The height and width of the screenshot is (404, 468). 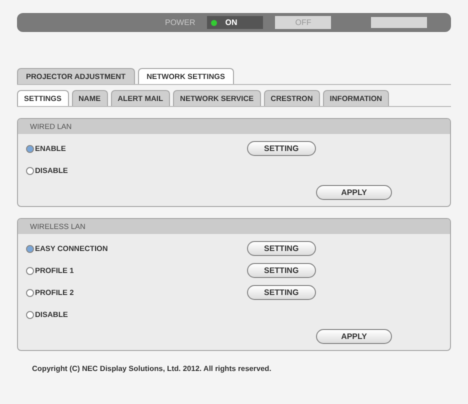 What do you see at coordinates (214, 23) in the screenshot?
I see `status-icon` at bounding box center [214, 23].